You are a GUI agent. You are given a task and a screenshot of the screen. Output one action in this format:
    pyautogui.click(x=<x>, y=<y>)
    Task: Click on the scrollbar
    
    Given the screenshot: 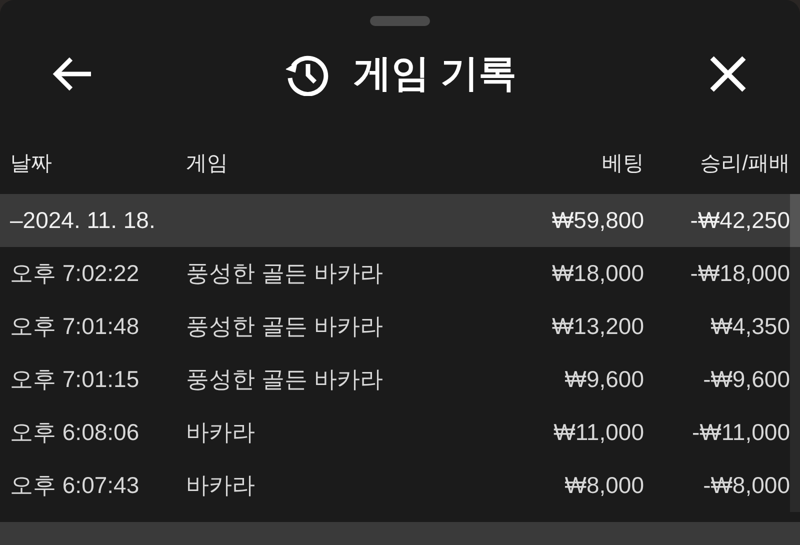 What is the action you would take?
    pyautogui.click(x=795, y=353)
    